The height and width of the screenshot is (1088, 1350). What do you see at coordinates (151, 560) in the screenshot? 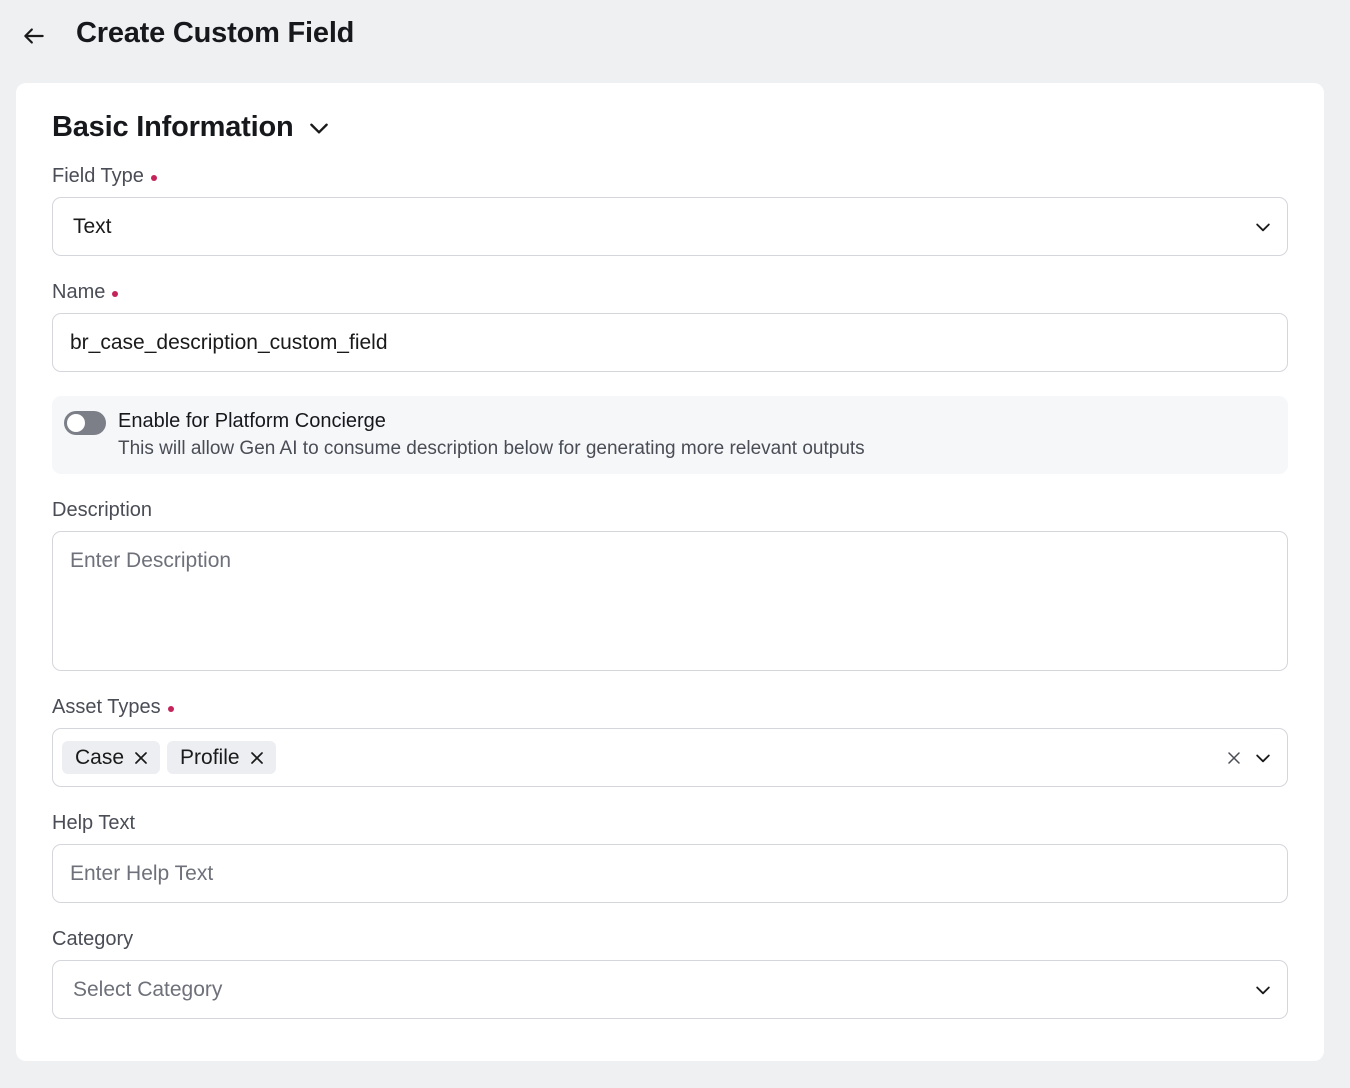
I see `description-placeholder: Enter Description` at bounding box center [151, 560].